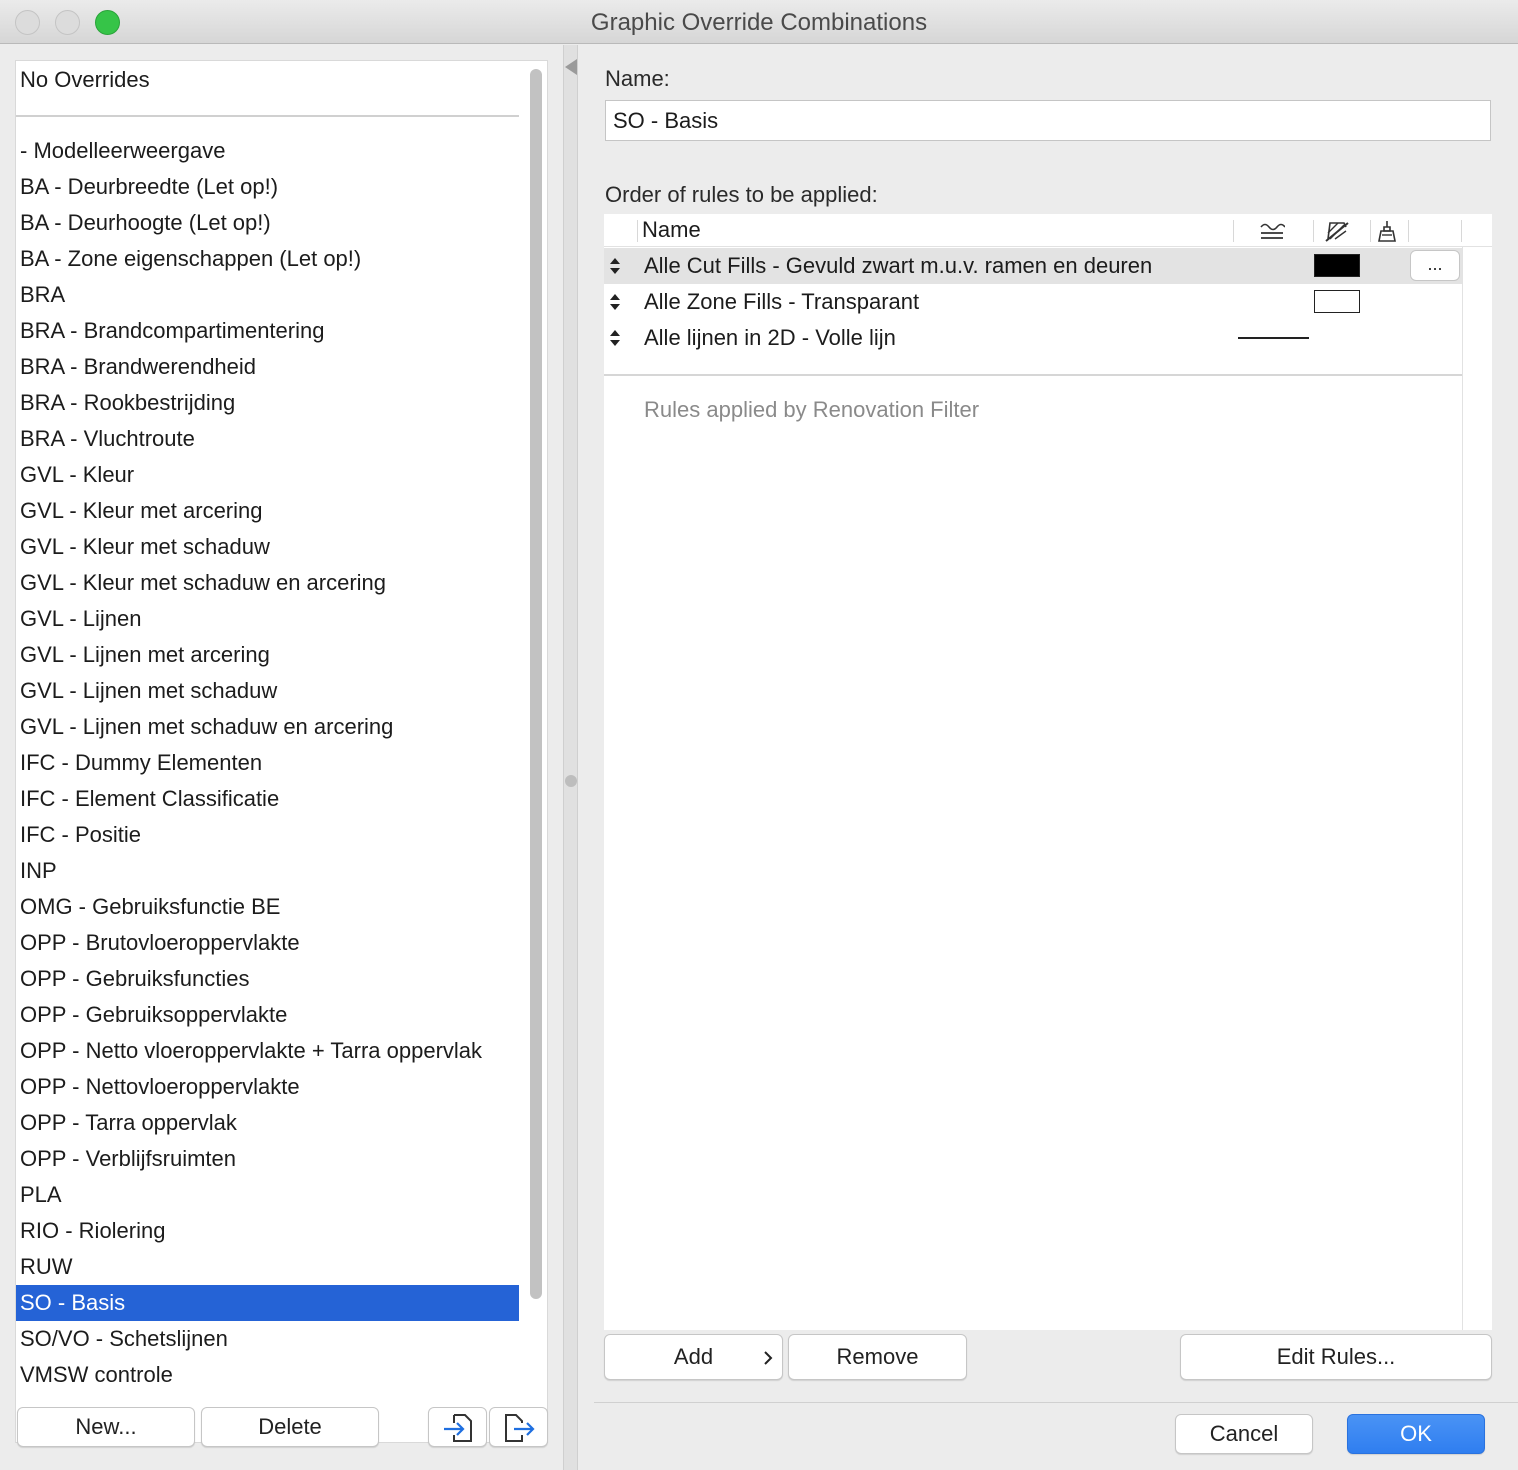 The width and height of the screenshot is (1518, 1470). I want to click on name-label: Name:, so click(637, 78).